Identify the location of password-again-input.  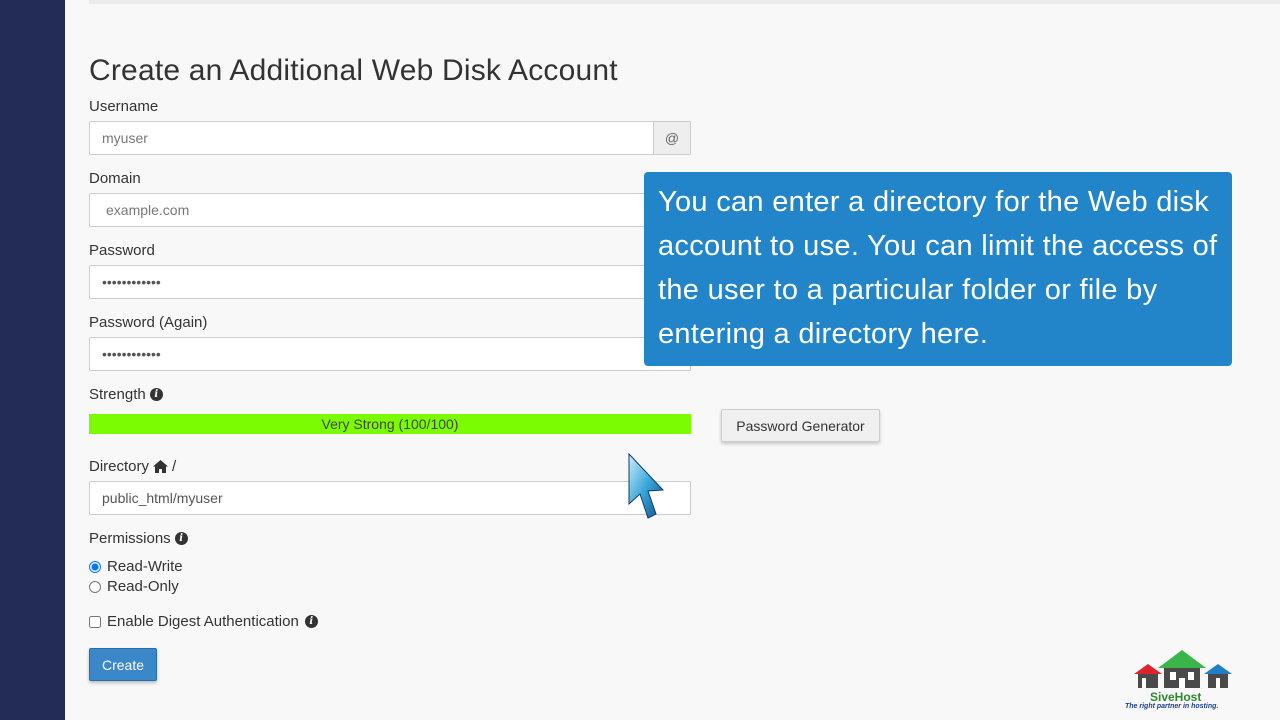
(390, 354).